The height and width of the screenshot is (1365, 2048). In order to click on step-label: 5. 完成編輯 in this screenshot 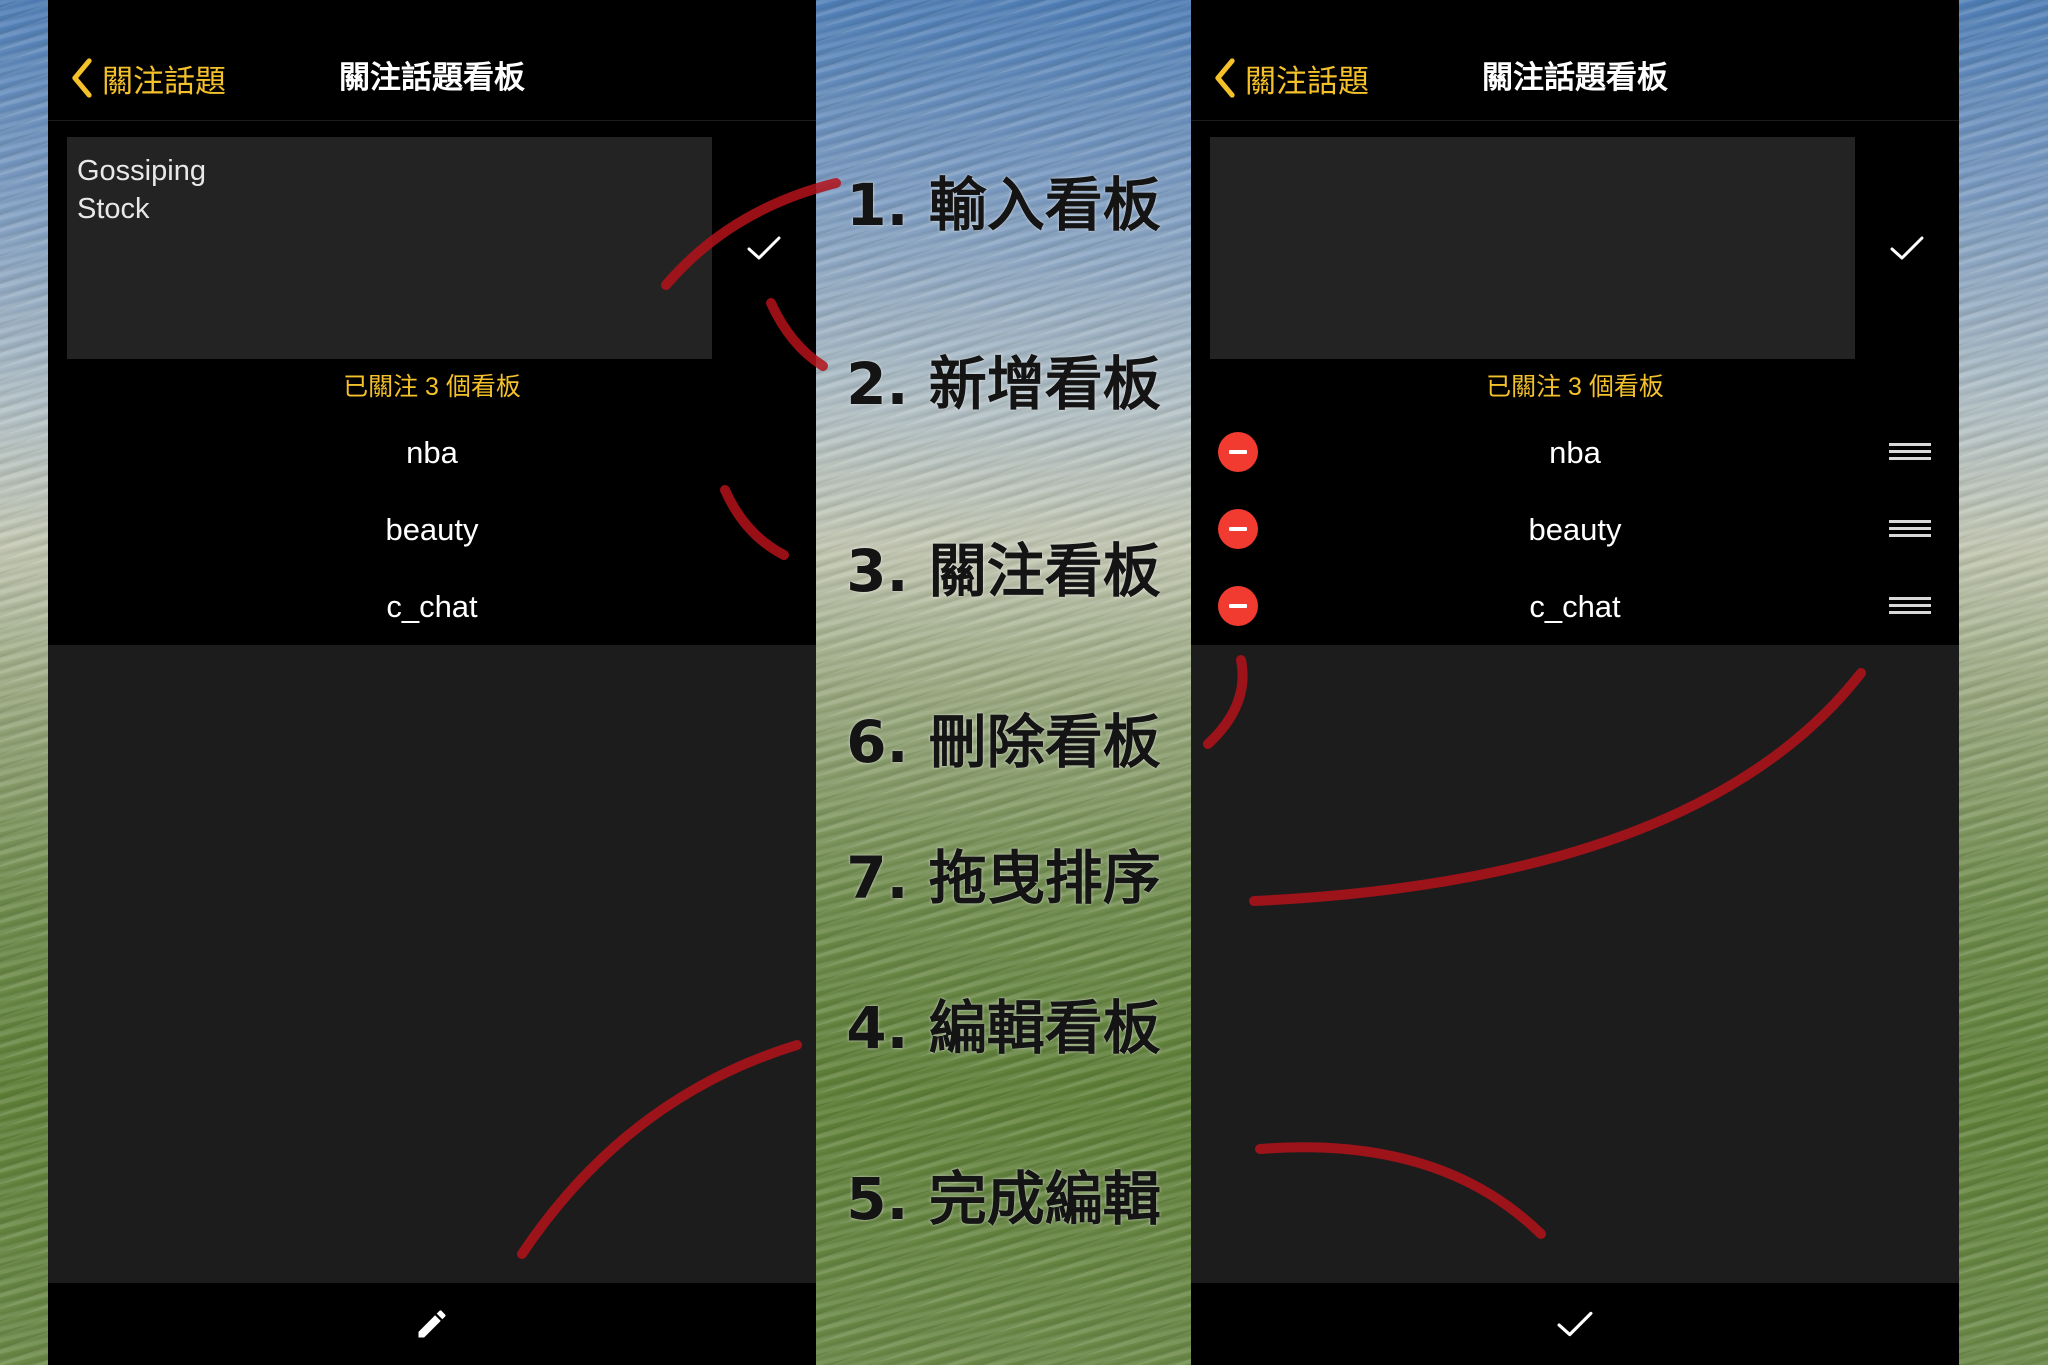, I will do `click(1003, 1199)`.